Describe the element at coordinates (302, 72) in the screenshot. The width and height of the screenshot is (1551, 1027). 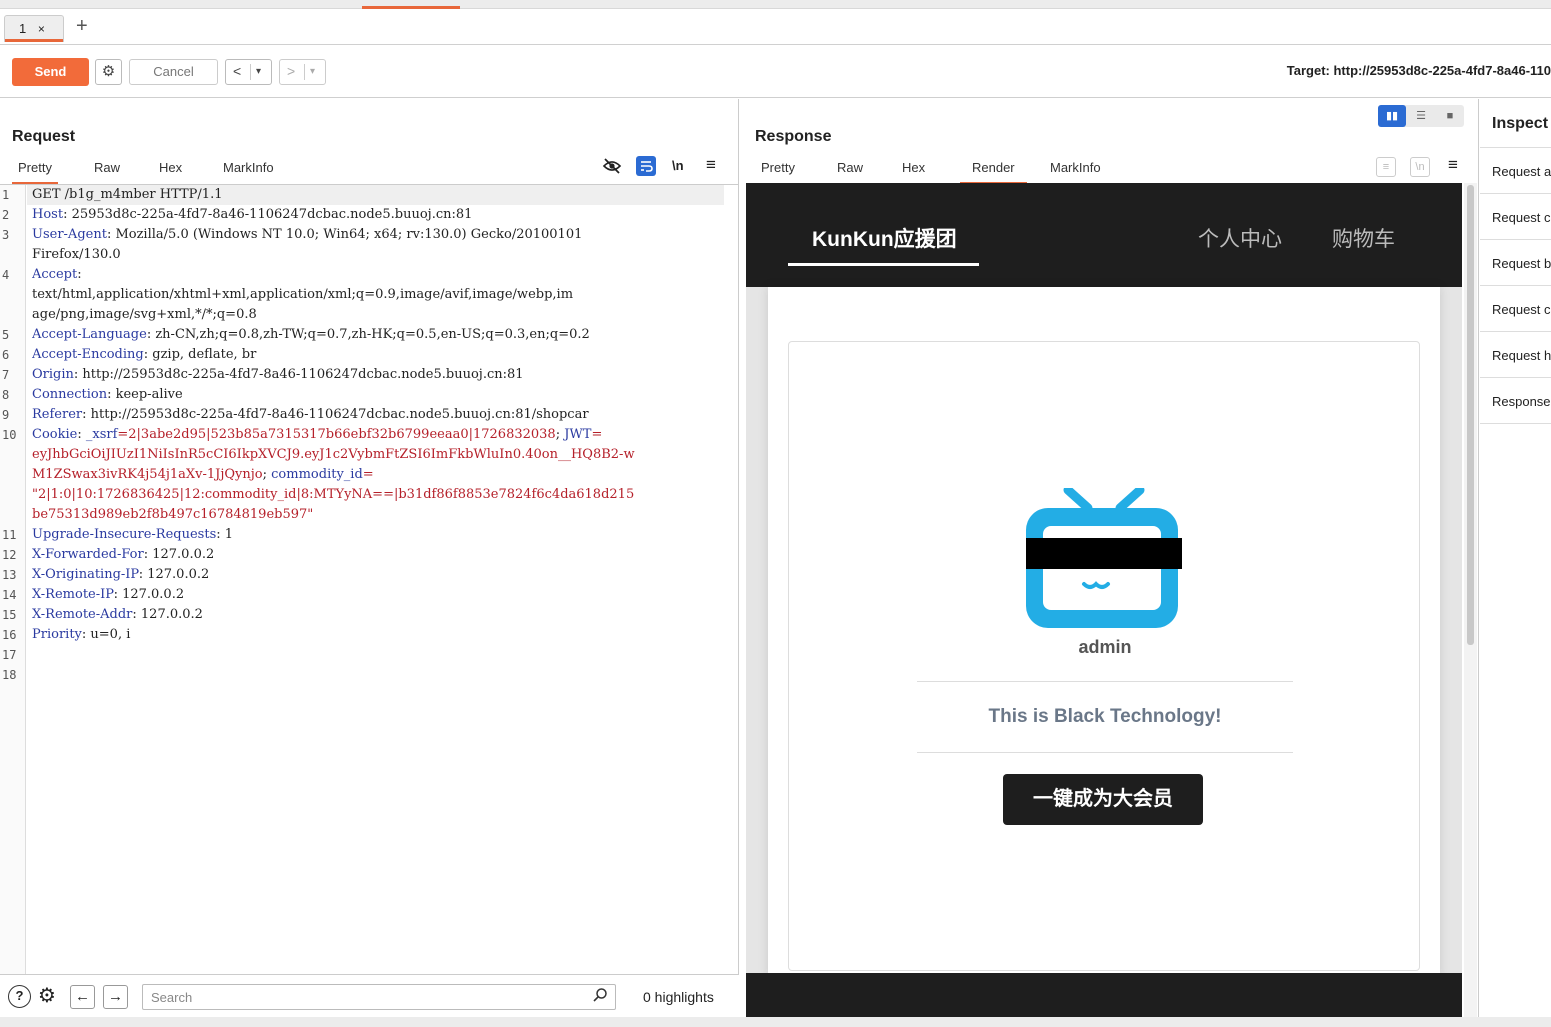
I see `forward-history-button: > ▾` at that location.